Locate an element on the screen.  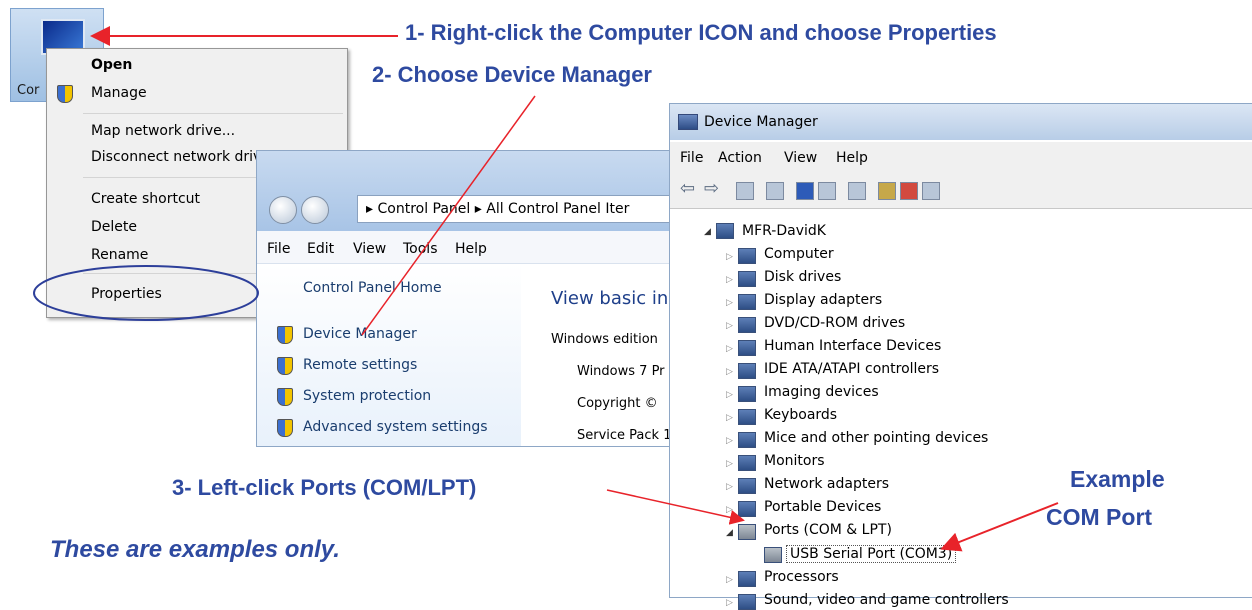
annotation-example-line2: COM Port is located at coordinates (1099, 517).